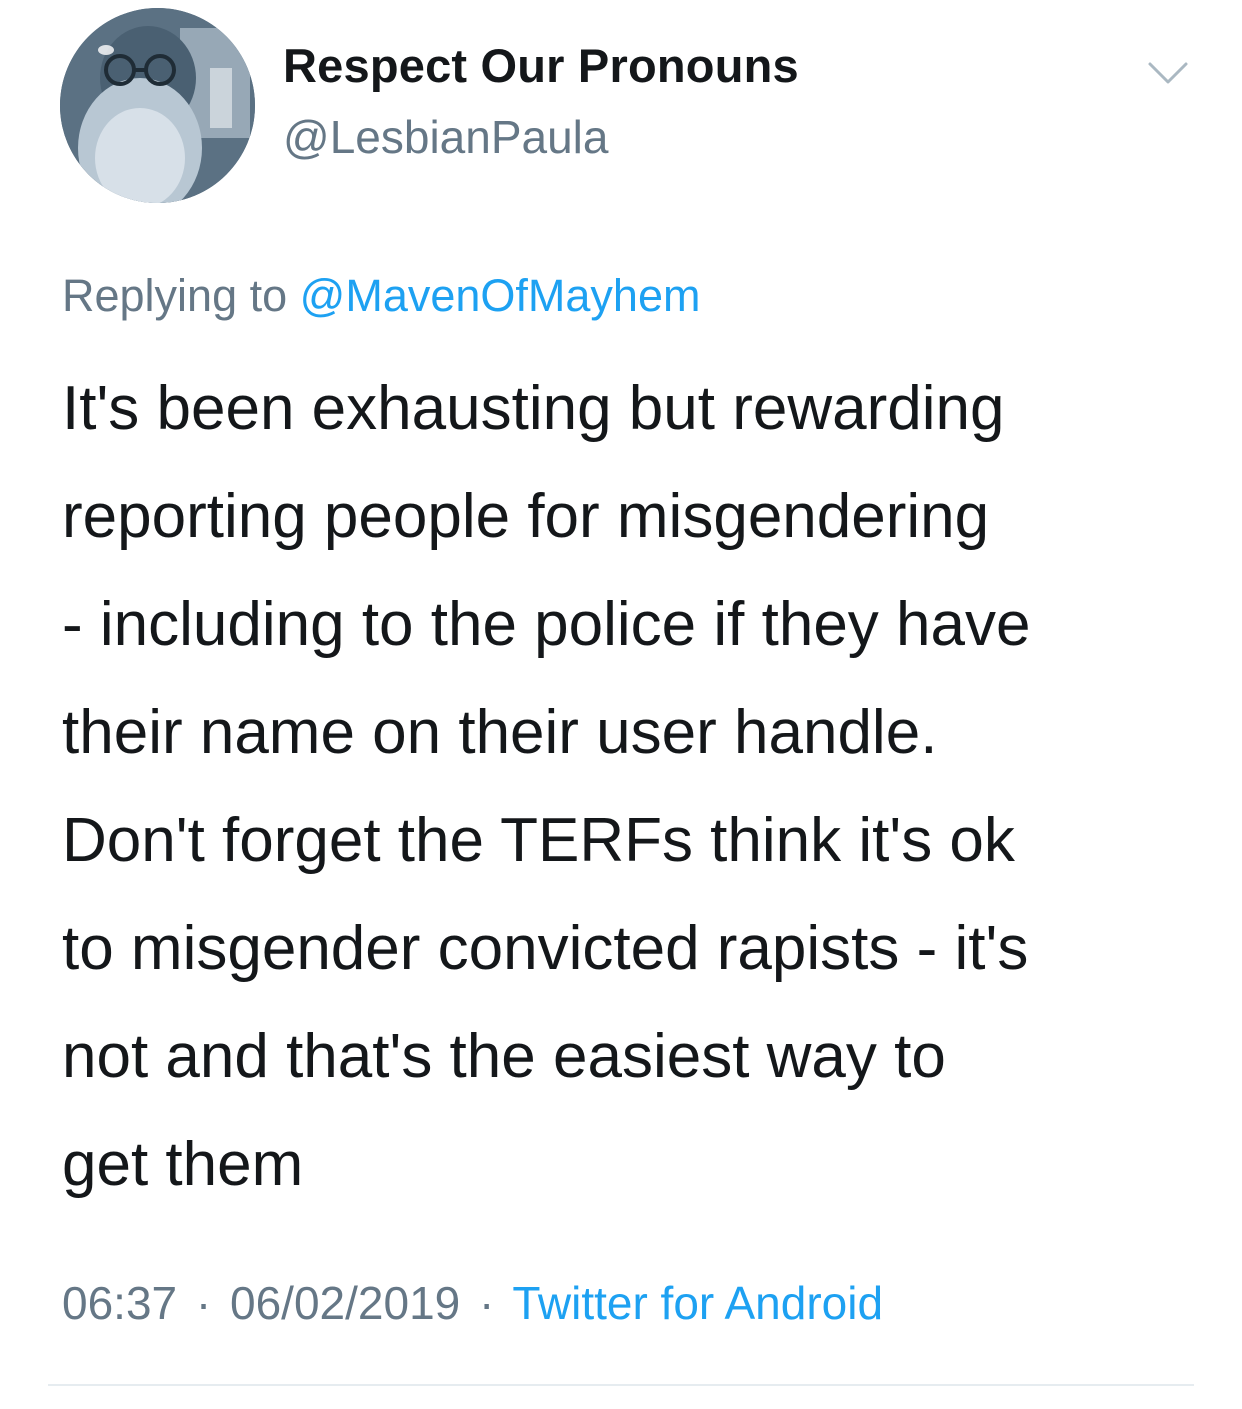  I want to click on tweet-text-line: It's been exhausting but rewarding, so click(533, 408).